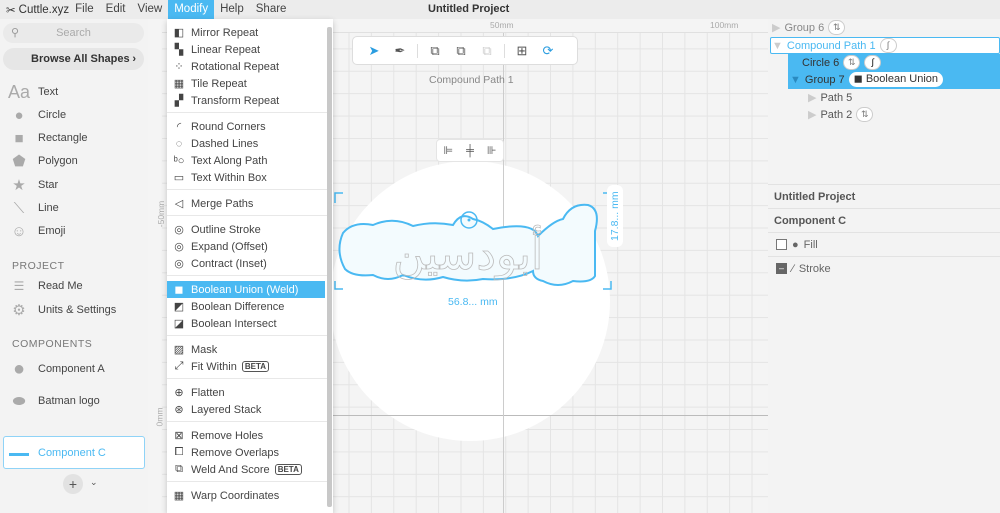 This screenshot has height=513, width=1000. I want to click on layer-group-6: ▶ Group 6 ⇅, so click(809, 27).